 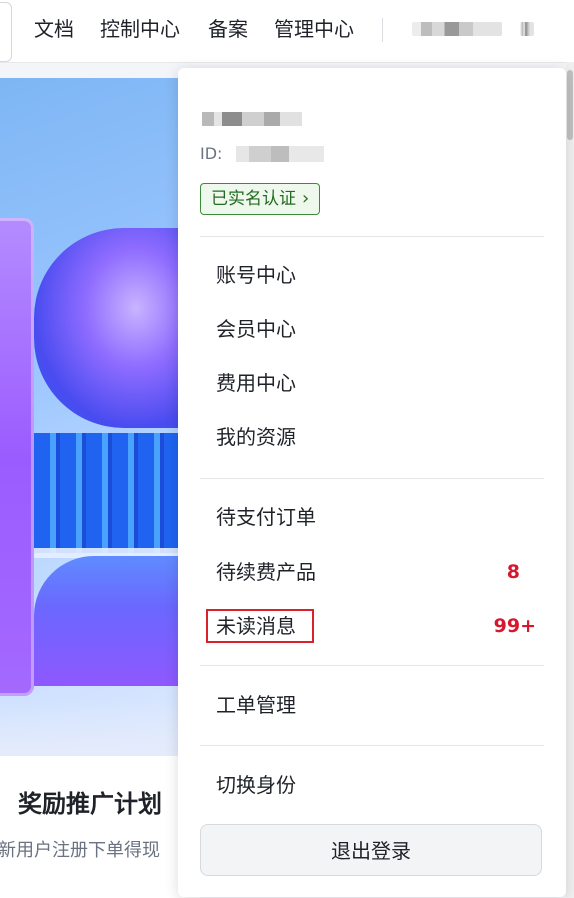 What do you see at coordinates (228, 29) in the screenshot?
I see `nav-icp-filing: 备案` at bounding box center [228, 29].